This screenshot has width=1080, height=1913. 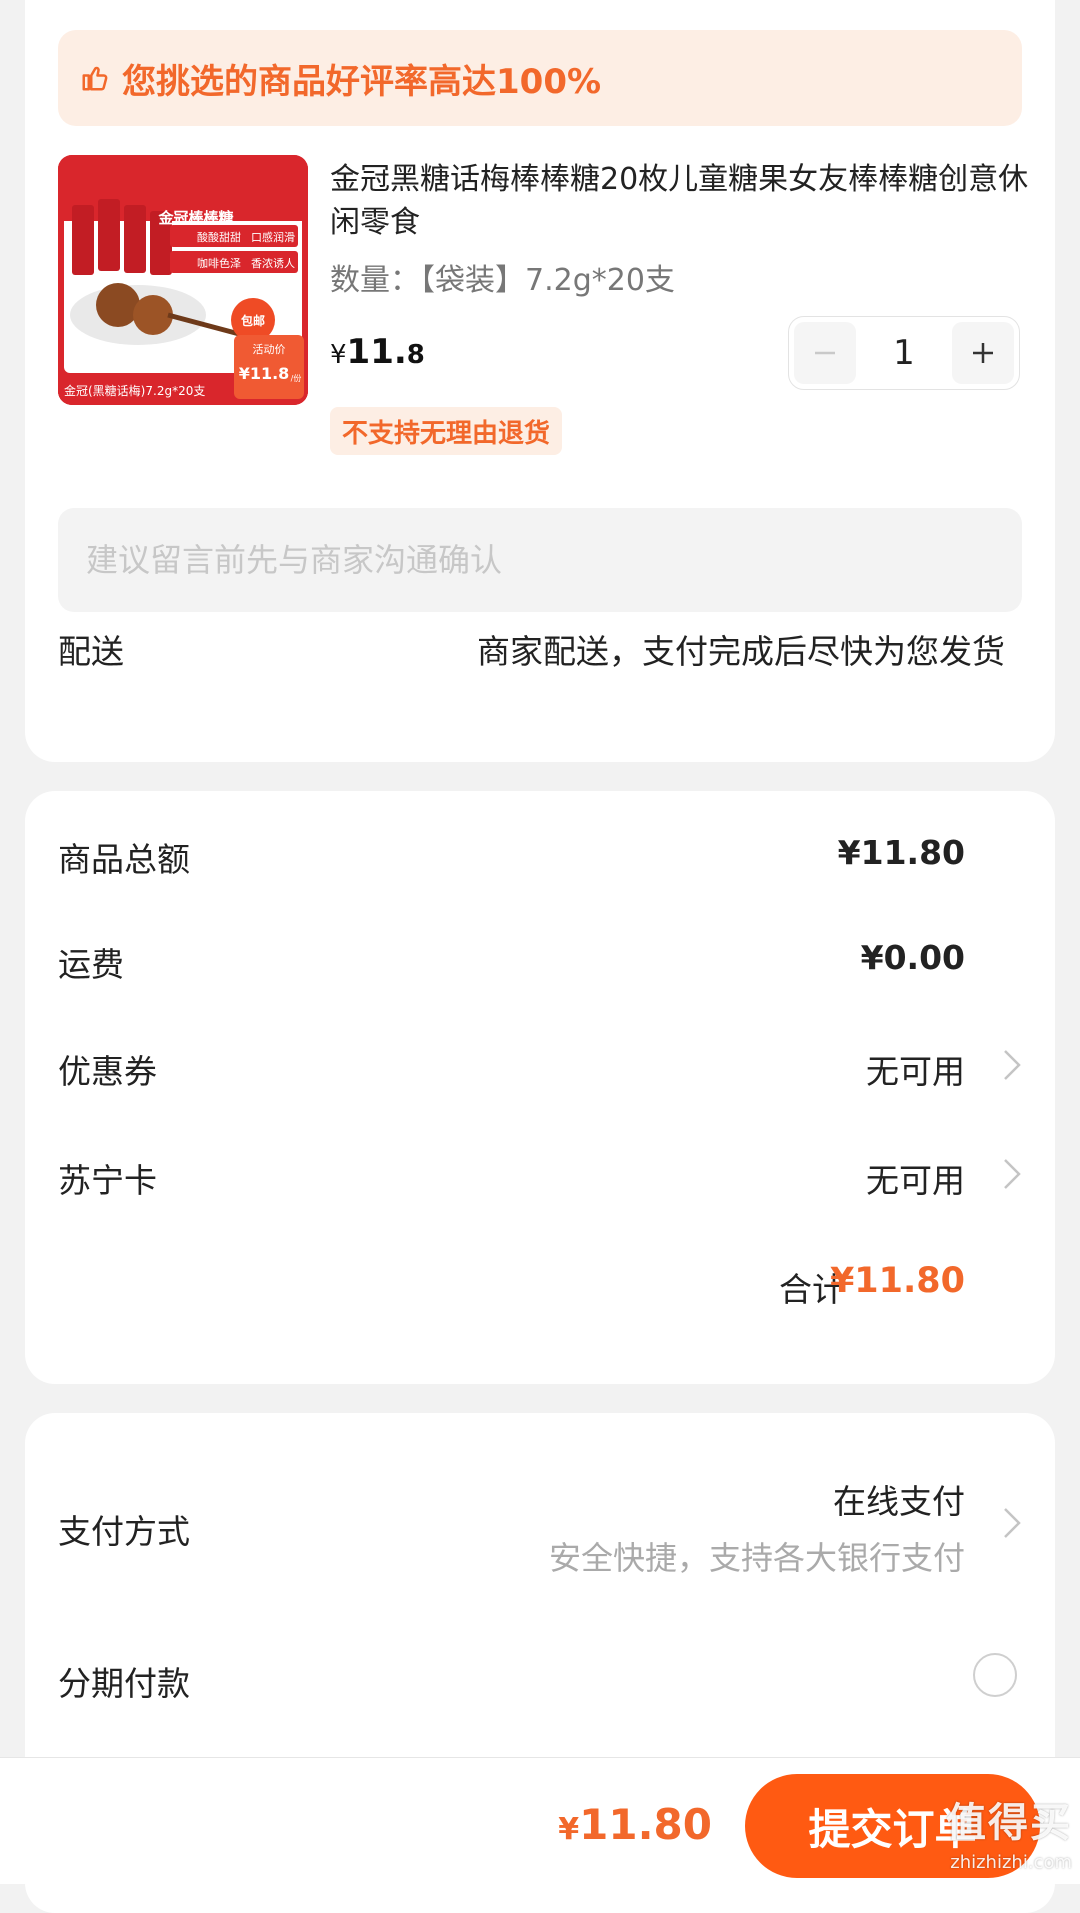 I want to click on plus-icon, so click(x=983, y=353).